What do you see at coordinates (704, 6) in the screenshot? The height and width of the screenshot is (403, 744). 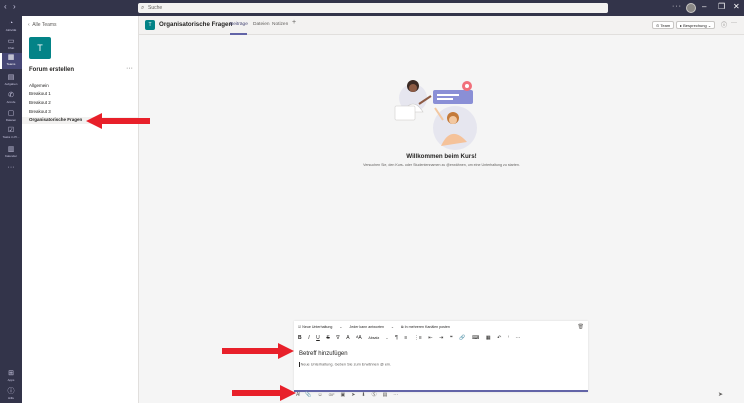 I see `minimize-icon: –` at bounding box center [704, 6].